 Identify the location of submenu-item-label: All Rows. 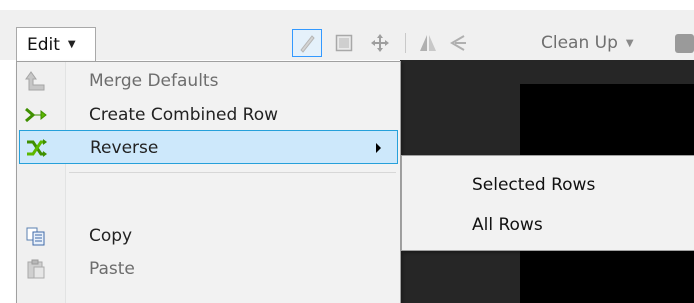
(507, 225).